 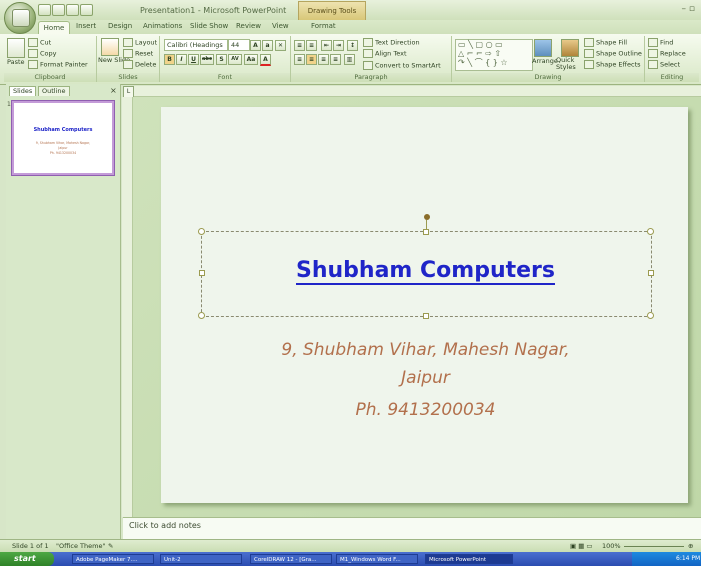 I want to click on resize-handle-bottom-left, so click(x=201, y=315).